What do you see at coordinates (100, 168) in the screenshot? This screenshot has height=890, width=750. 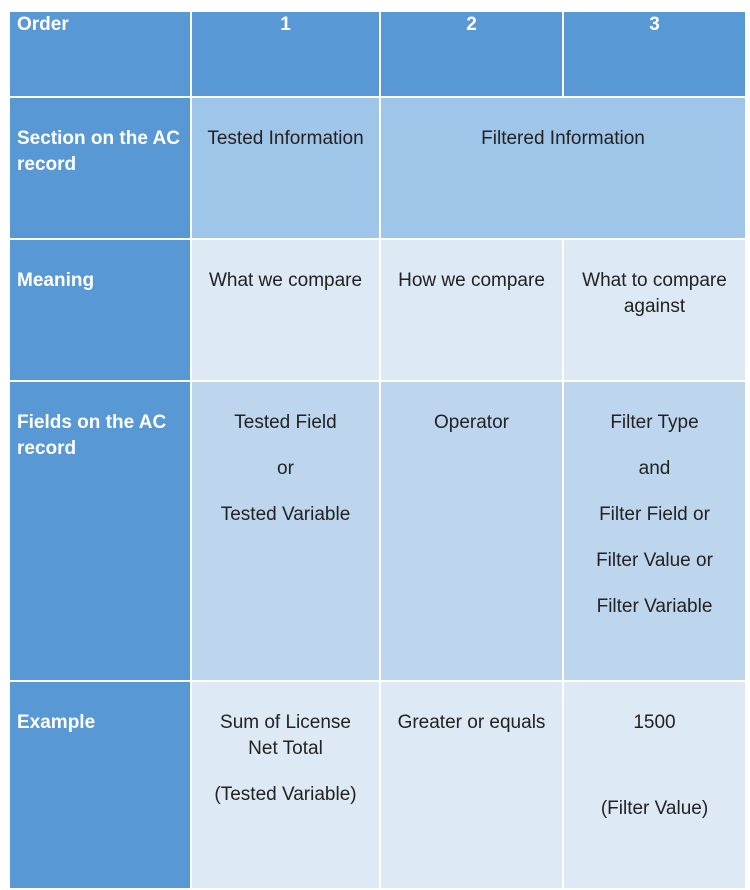 I see `row-label-section: Section on the AC record` at bounding box center [100, 168].